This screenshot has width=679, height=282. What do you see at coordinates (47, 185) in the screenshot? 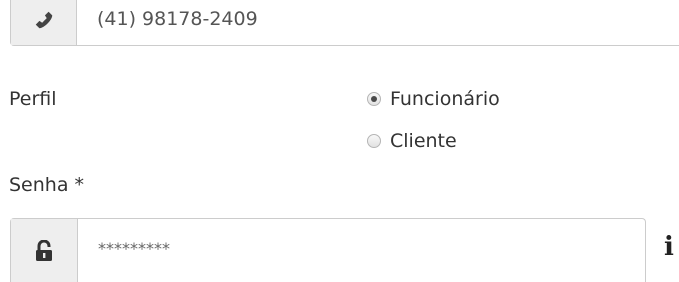
I see `senha-label: Senha *` at bounding box center [47, 185].